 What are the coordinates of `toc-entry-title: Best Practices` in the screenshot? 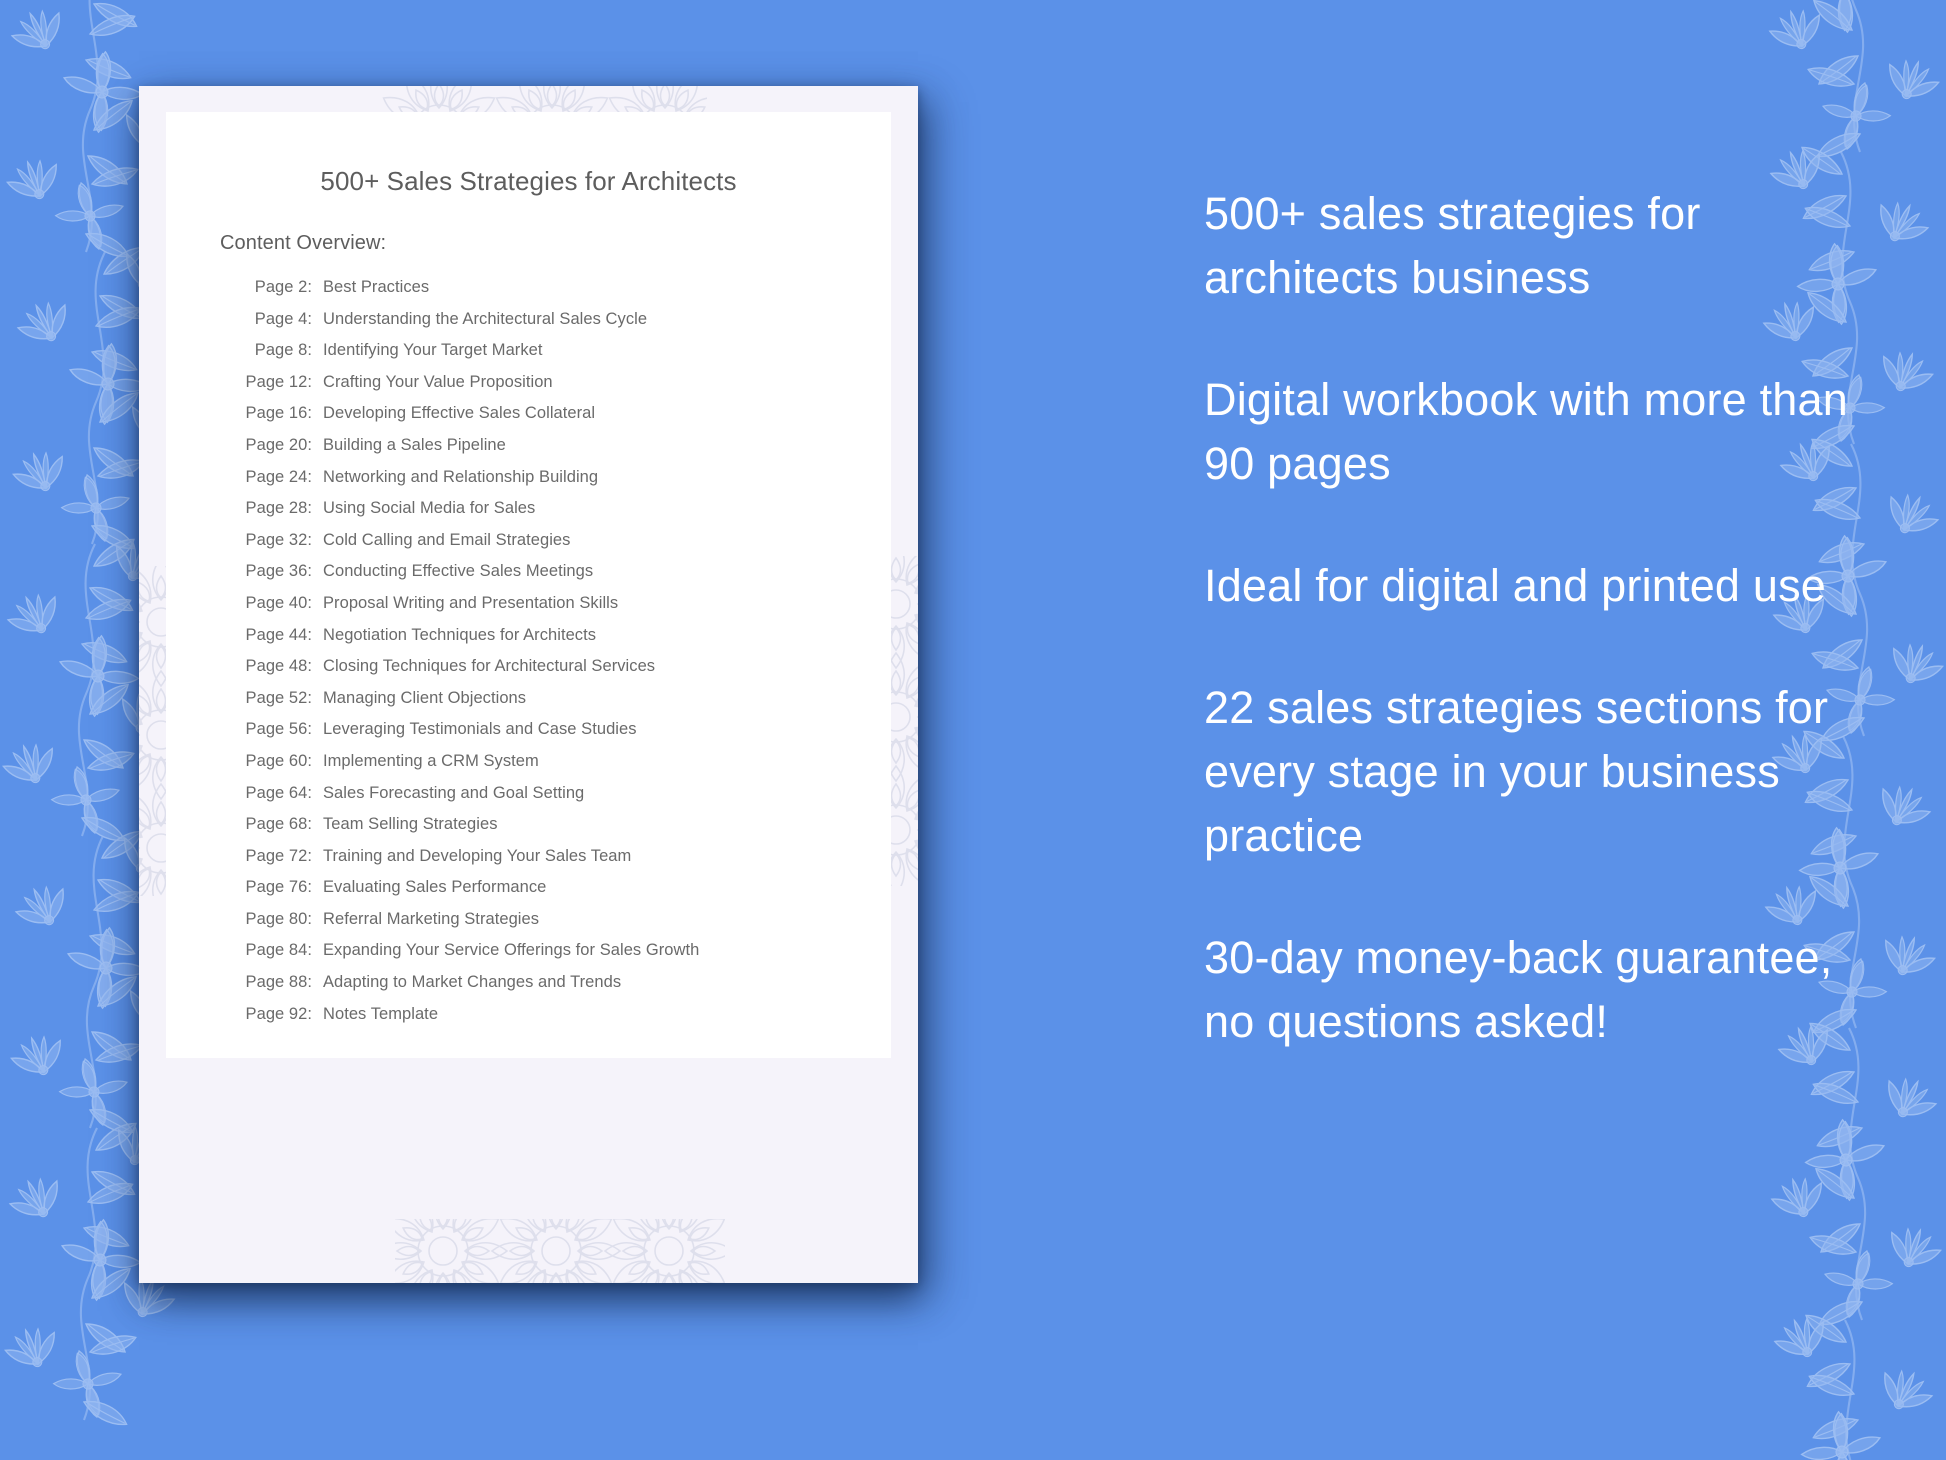 It's located at (376, 287).